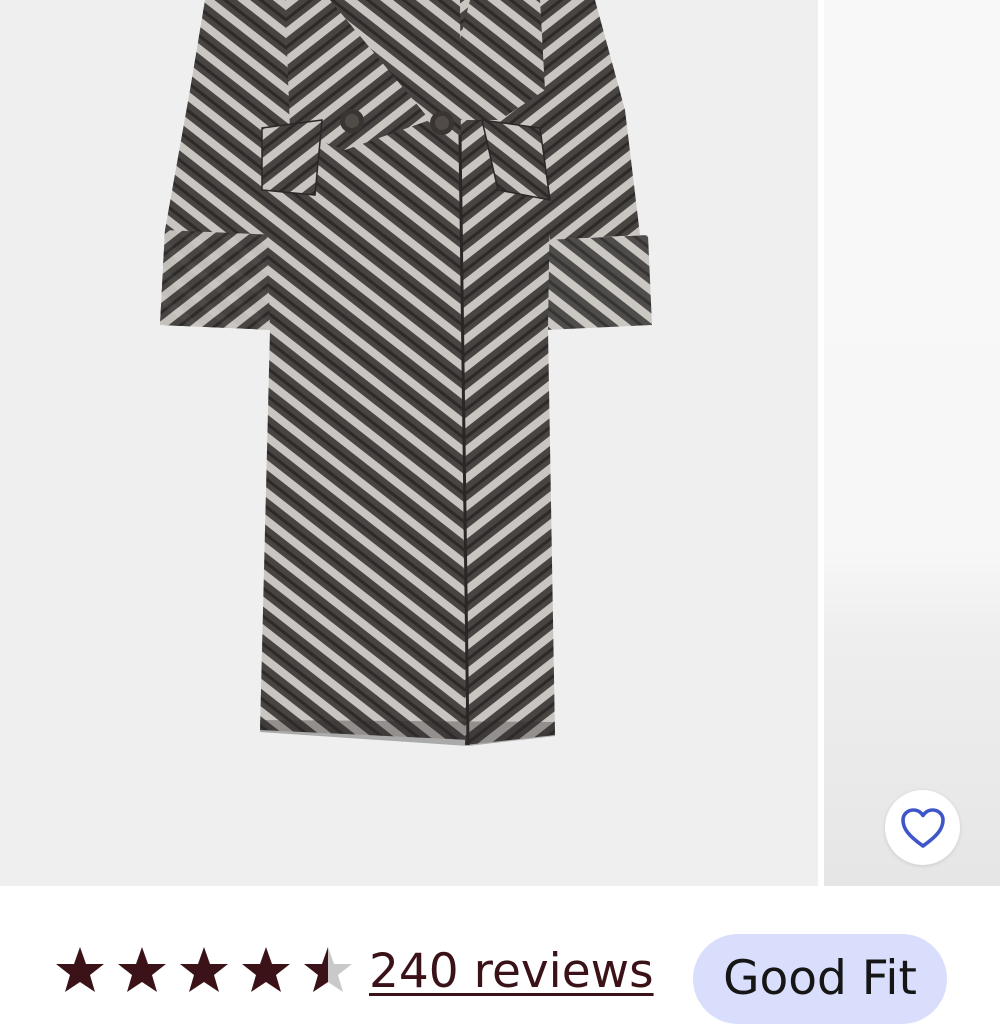 The width and height of the screenshot is (1000, 1024). I want to click on add-to-favorites-button, so click(922, 827).